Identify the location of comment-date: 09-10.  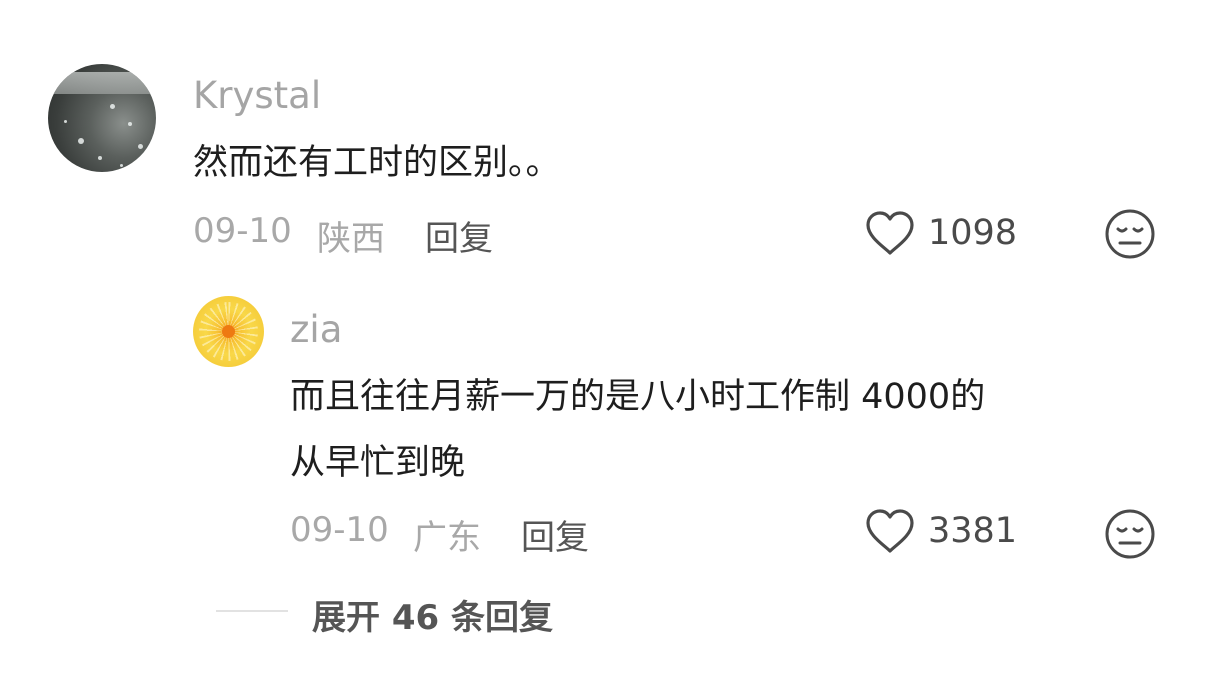
(242, 231).